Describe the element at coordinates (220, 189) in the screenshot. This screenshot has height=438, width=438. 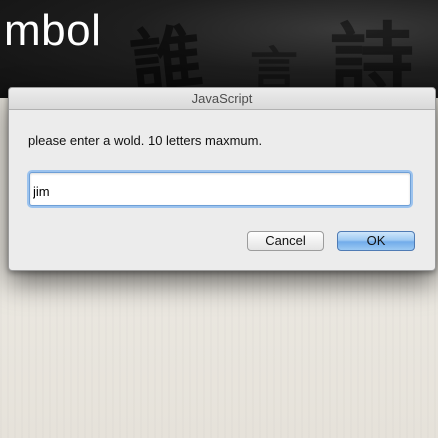
I see `prompt-input` at that location.